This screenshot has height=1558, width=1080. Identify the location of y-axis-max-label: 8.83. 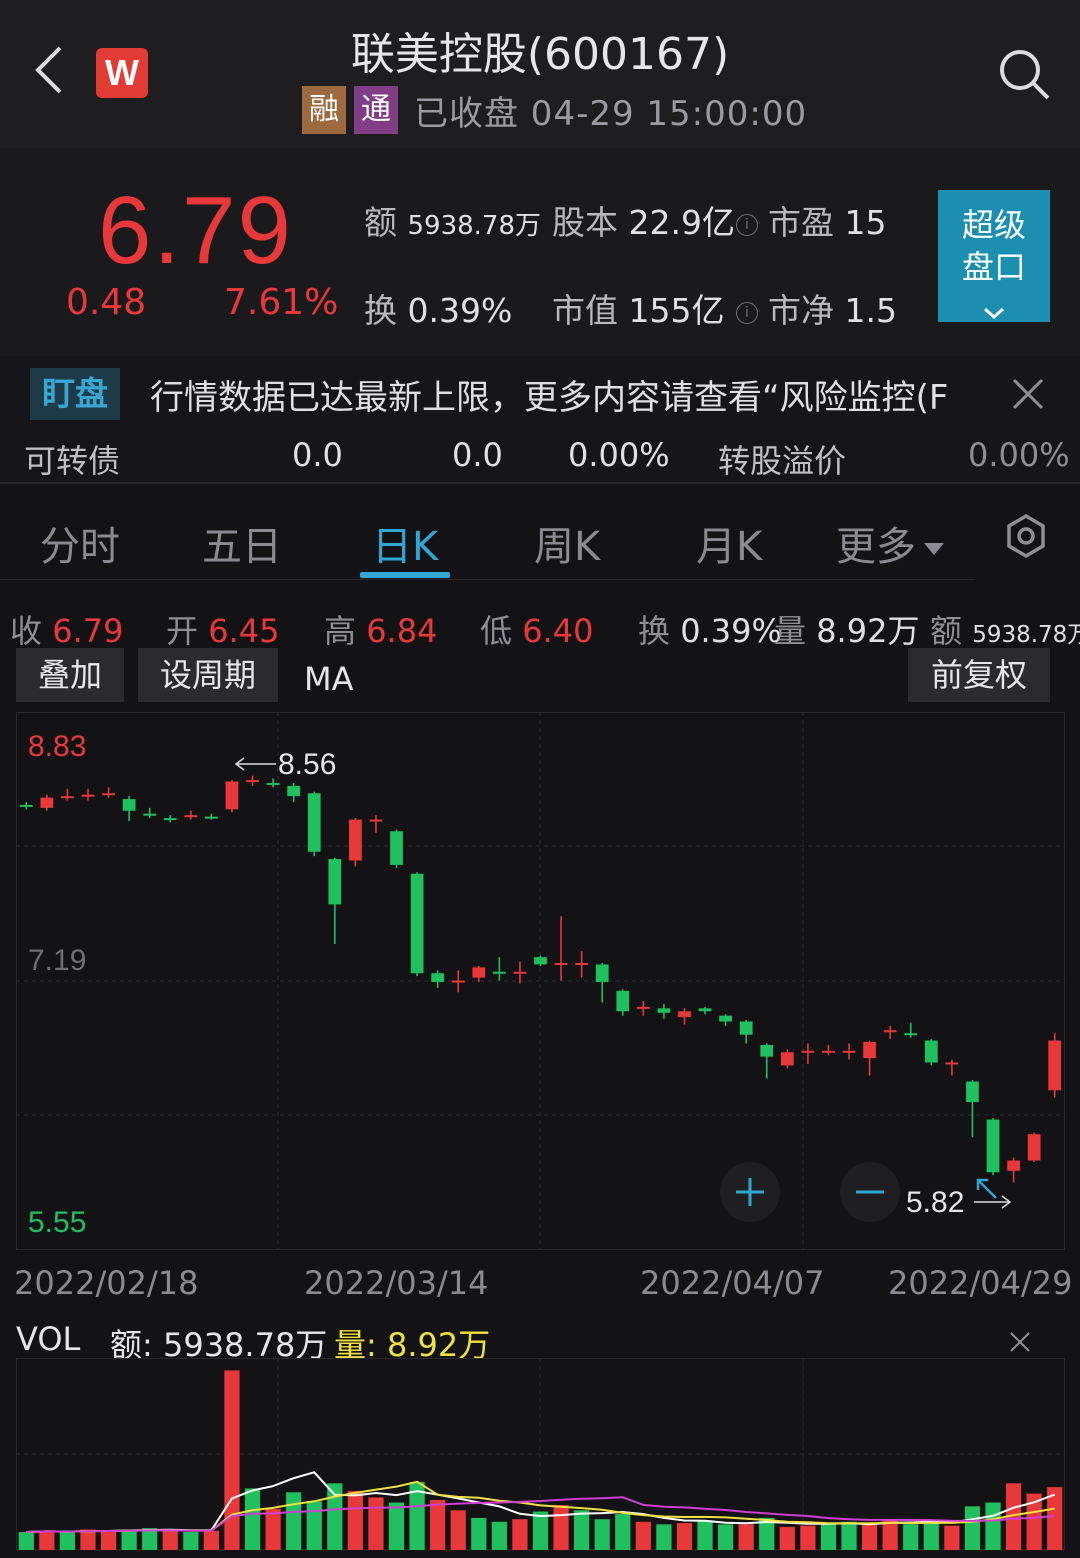
(57, 746).